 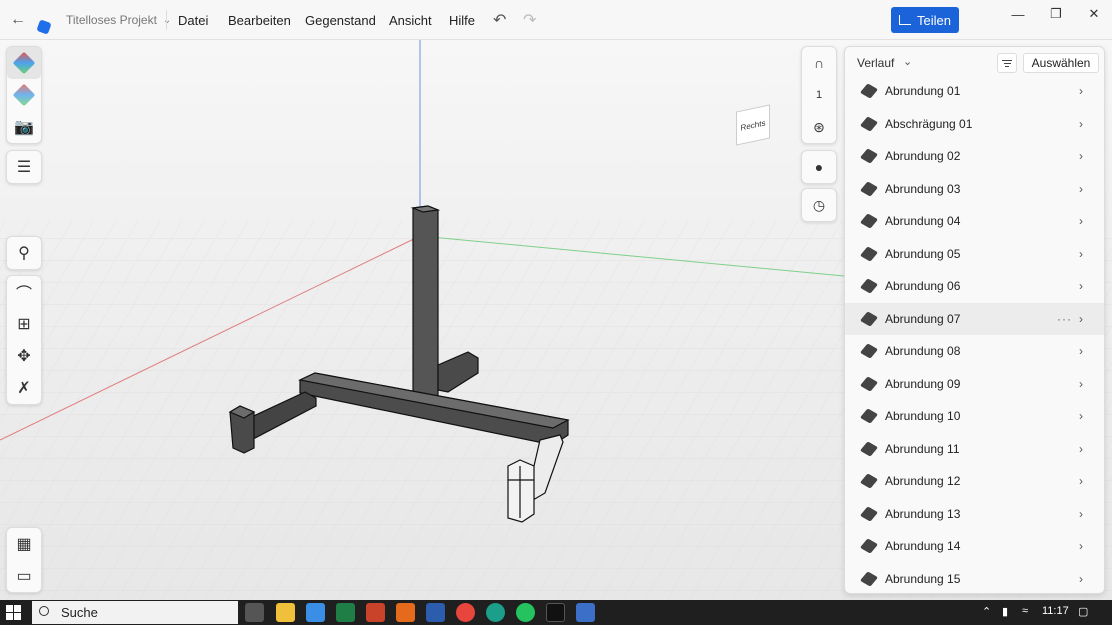 What do you see at coordinates (405, 612) in the screenshot?
I see `firefox-icon` at bounding box center [405, 612].